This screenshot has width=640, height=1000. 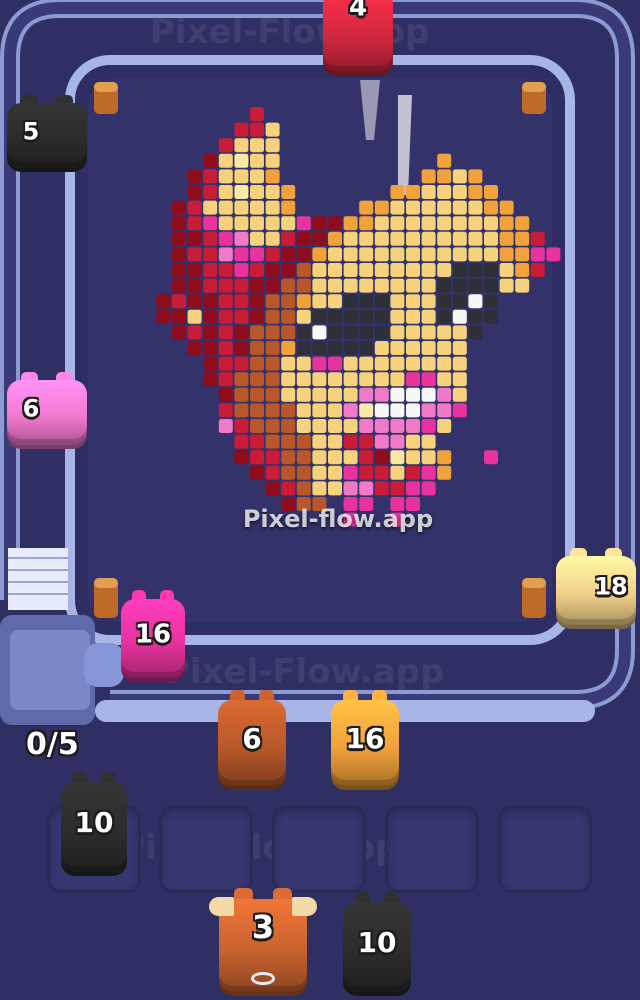 I want to click on shooter-unit-left: 6, so click(x=47, y=410).